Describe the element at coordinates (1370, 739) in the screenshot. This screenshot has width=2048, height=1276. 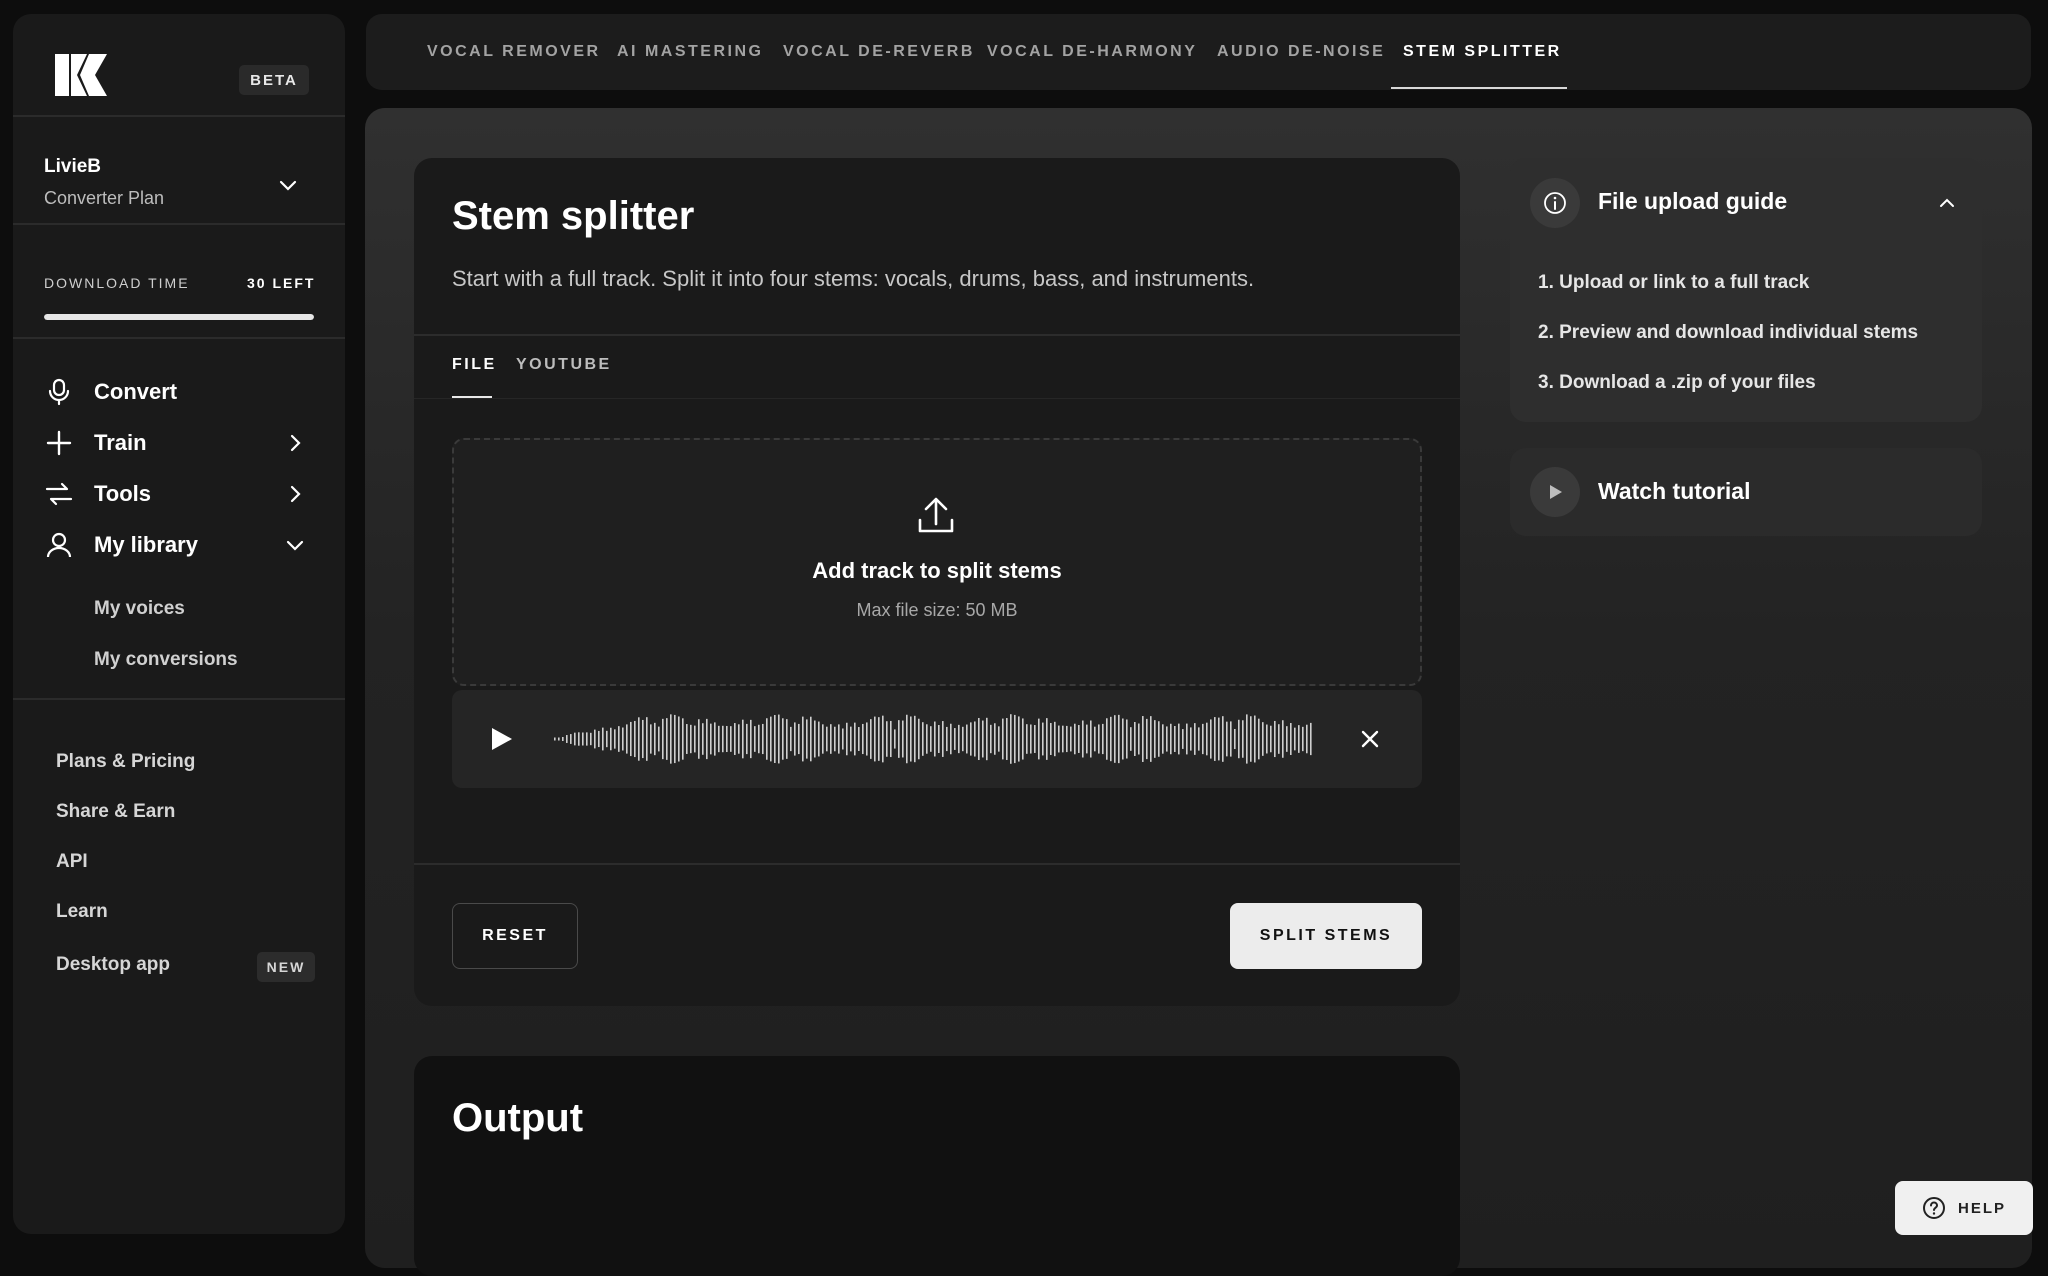
I see `close-icon` at that location.